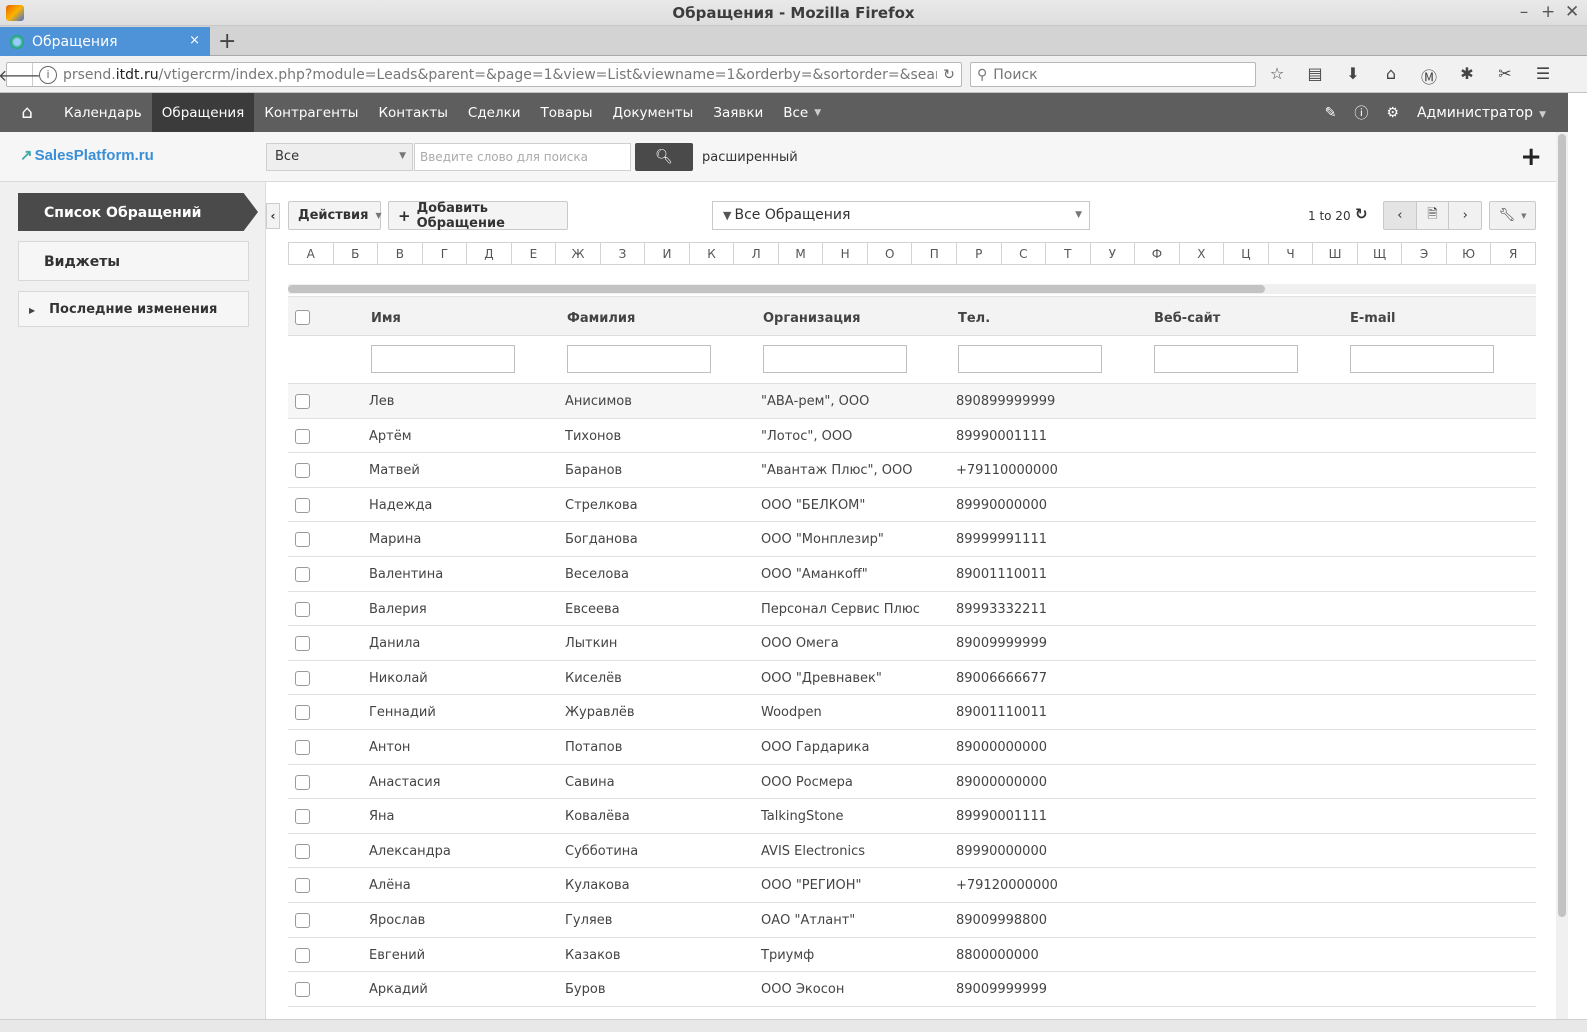 Image resolution: width=1587 pixels, height=1032 pixels. What do you see at coordinates (48, 74) in the screenshot?
I see `info-icon: i` at bounding box center [48, 74].